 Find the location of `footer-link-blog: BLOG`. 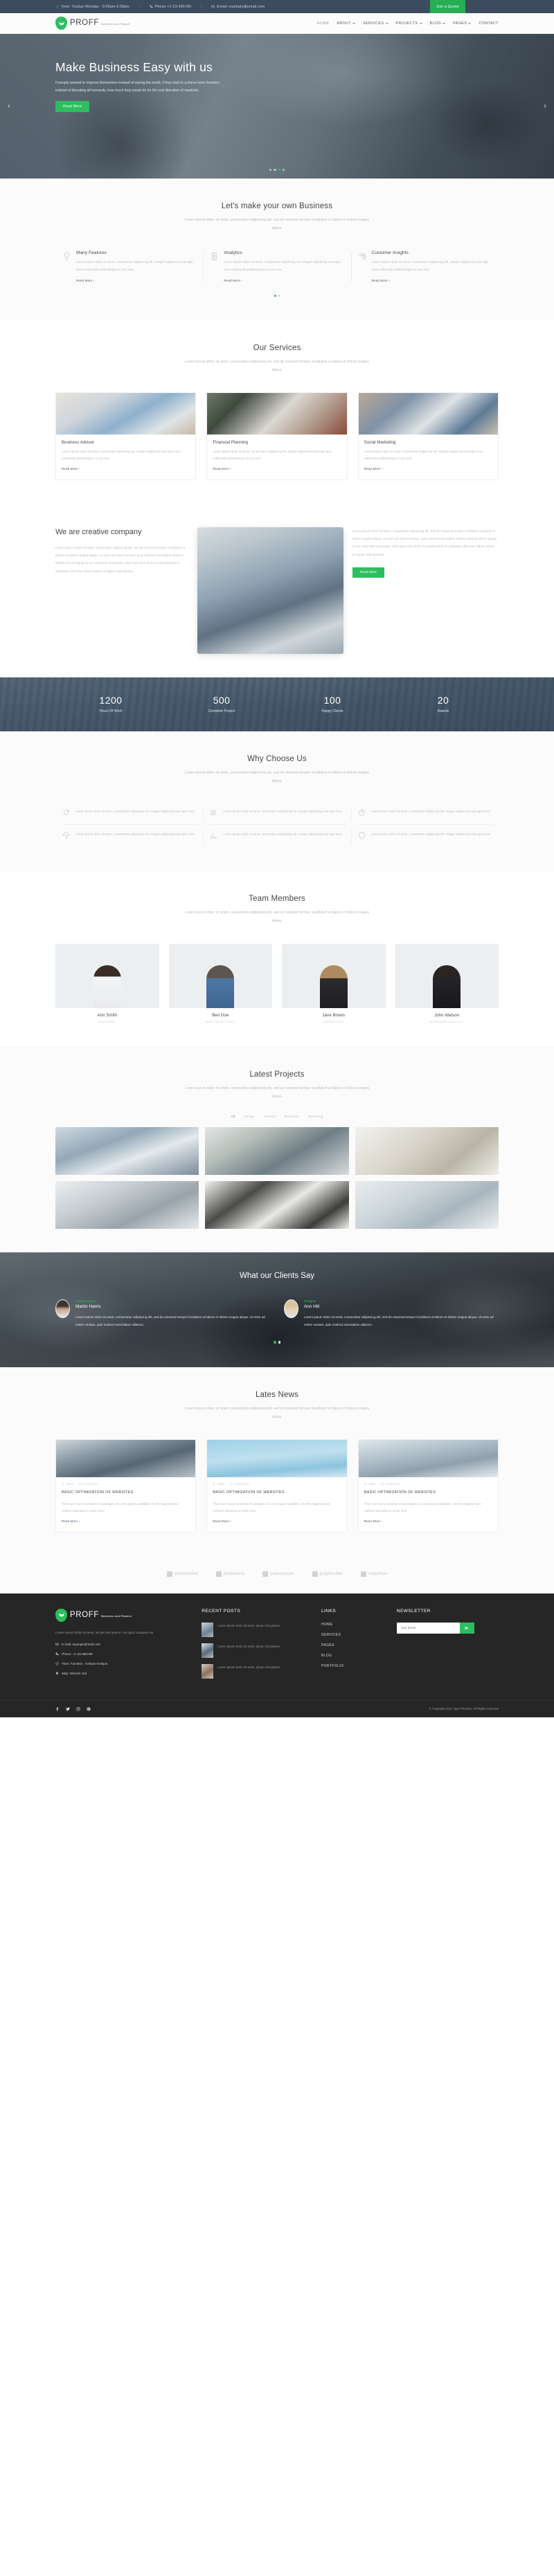

footer-link-blog: BLOG is located at coordinates (359, 1656).